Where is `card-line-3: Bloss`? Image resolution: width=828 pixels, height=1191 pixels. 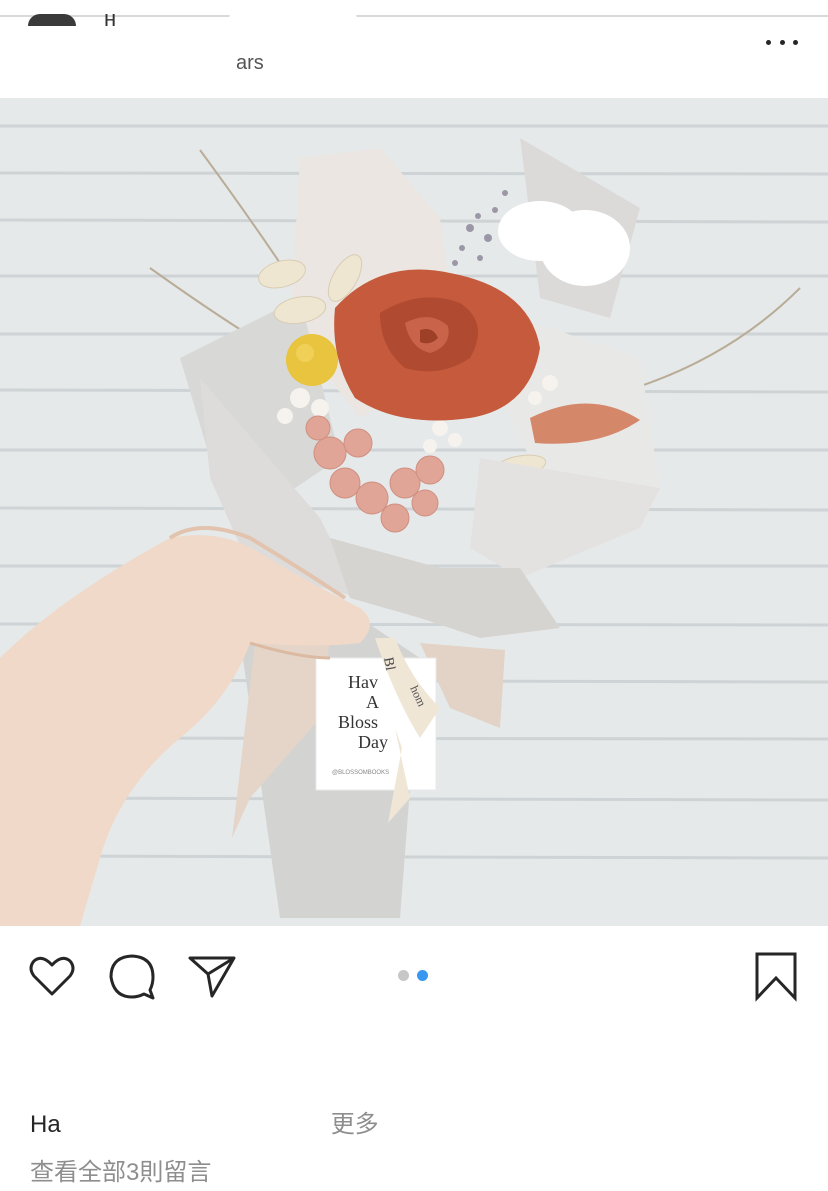
card-line-3: Bloss is located at coordinates (358, 722).